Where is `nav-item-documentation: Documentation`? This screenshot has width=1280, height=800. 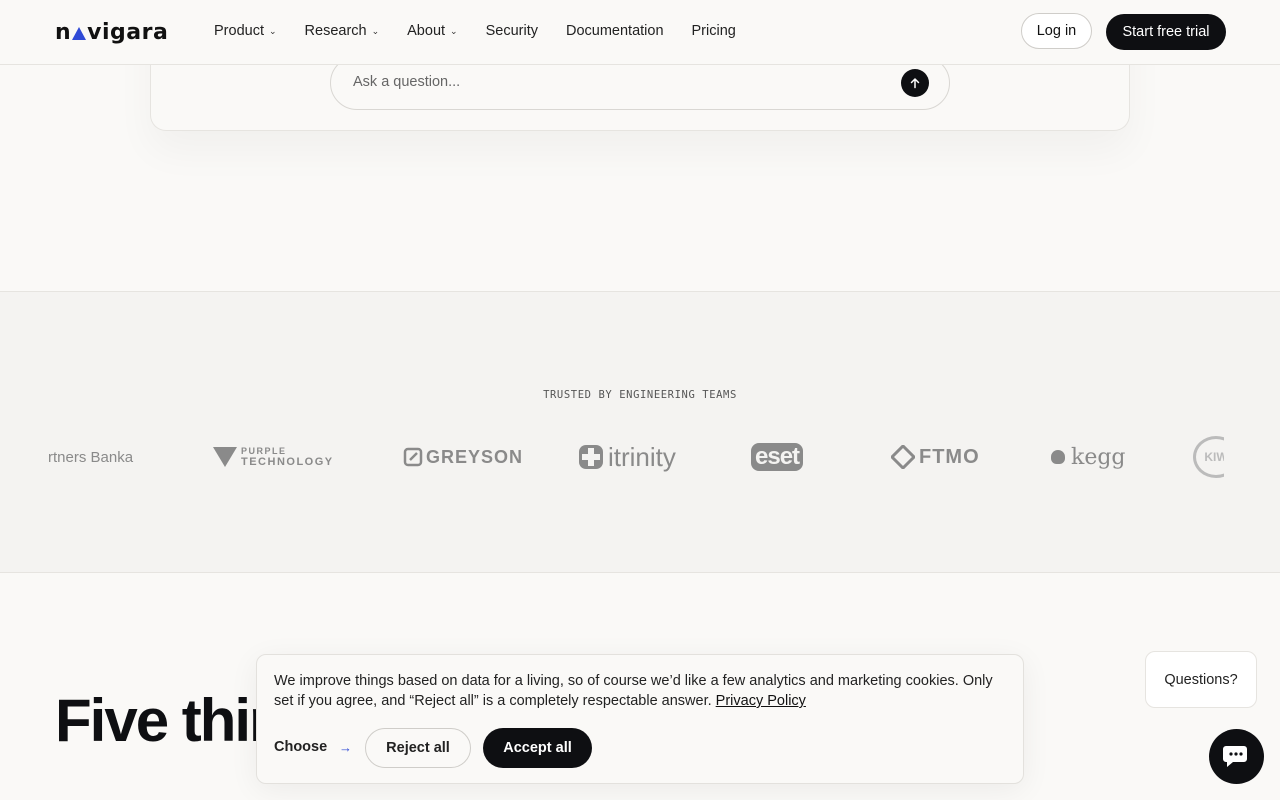 nav-item-documentation: Documentation is located at coordinates (615, 31).